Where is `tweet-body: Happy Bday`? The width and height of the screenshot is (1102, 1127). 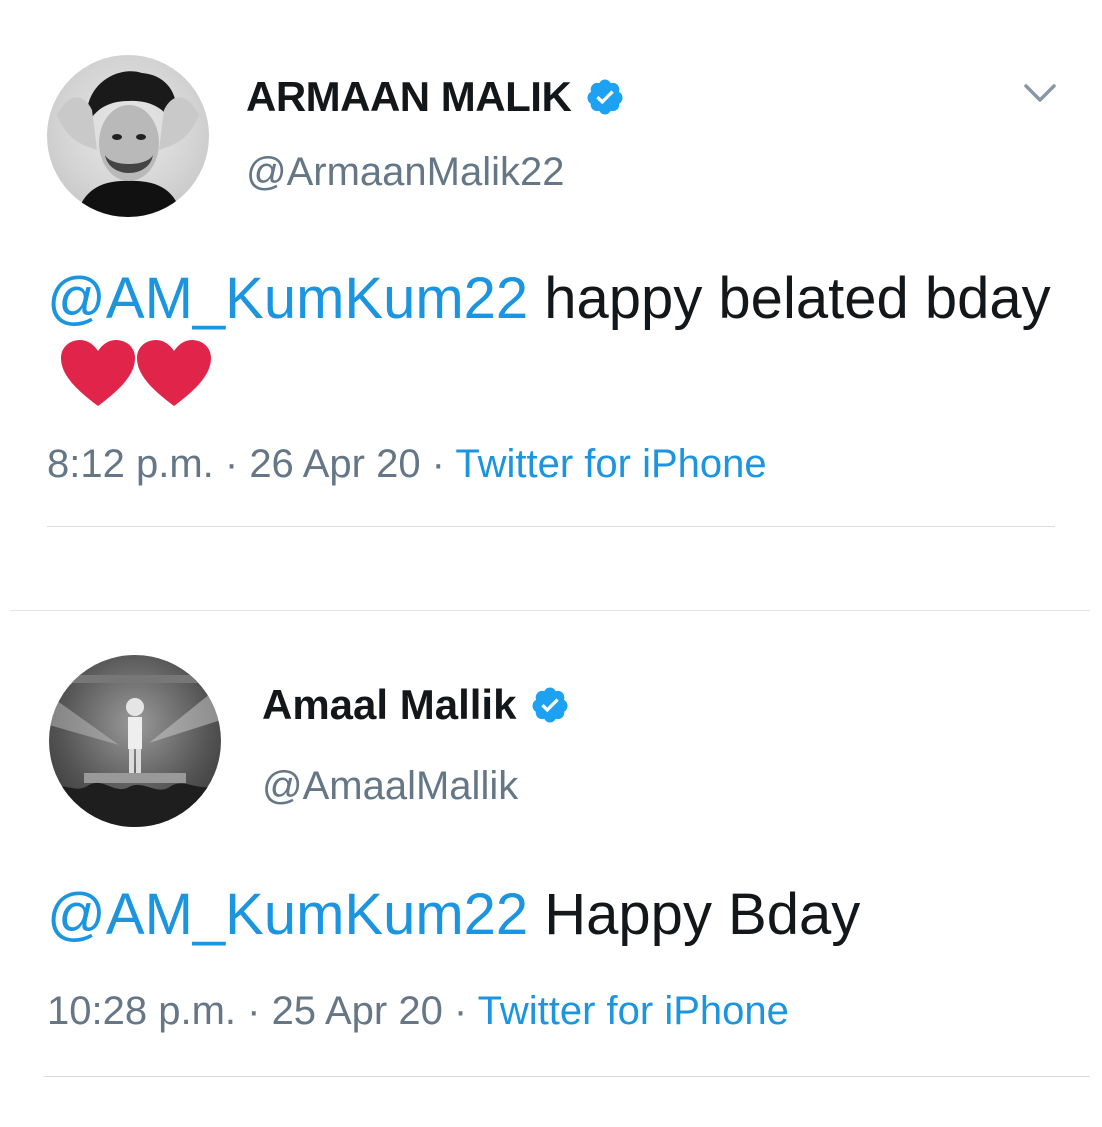
tweet-body: Happy Bday is located at coordinates (694, 914).